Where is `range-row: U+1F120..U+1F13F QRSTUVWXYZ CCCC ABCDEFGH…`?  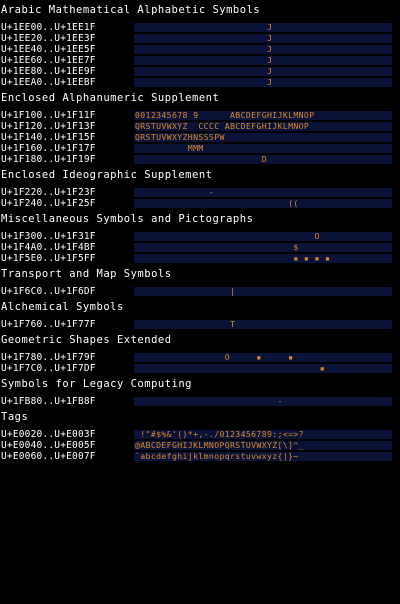 range-row: U+1F120..U+1F13F QRSTUVWXYZ CCCC ABCDEFGH… is located at coordinates (200, 126).